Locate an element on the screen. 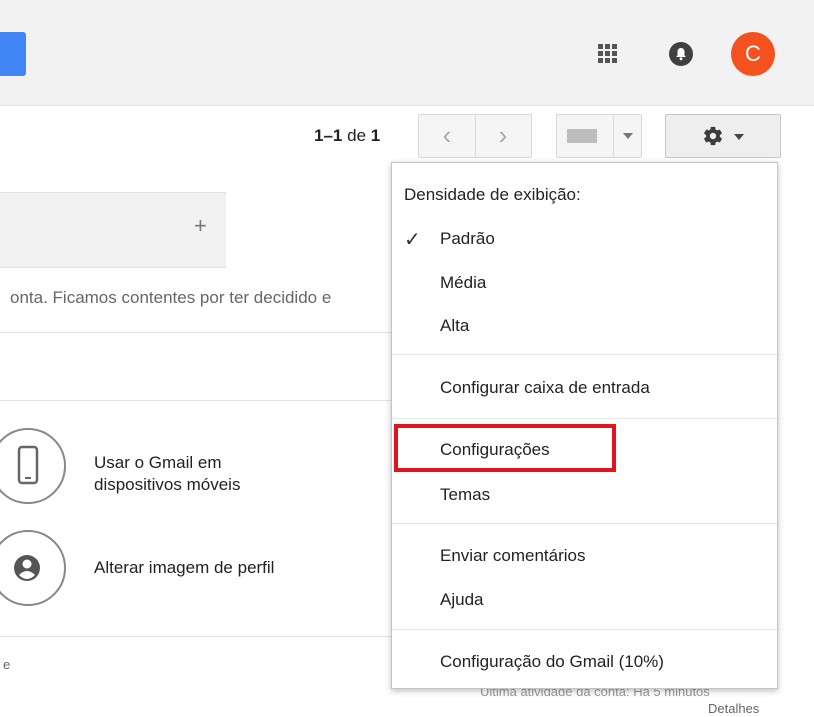 This screenshot has height=717, width=814. menu-item-themes: Temas is located at coordinates (465, 495).